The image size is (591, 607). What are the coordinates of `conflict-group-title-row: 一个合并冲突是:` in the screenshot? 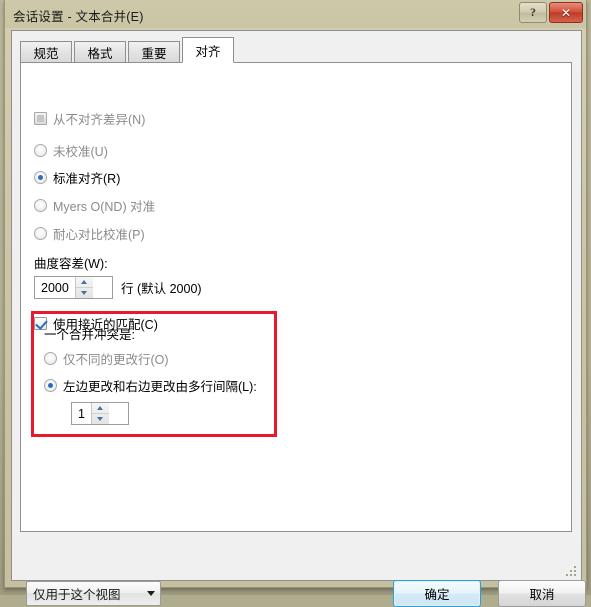 It's located at (89, 333).